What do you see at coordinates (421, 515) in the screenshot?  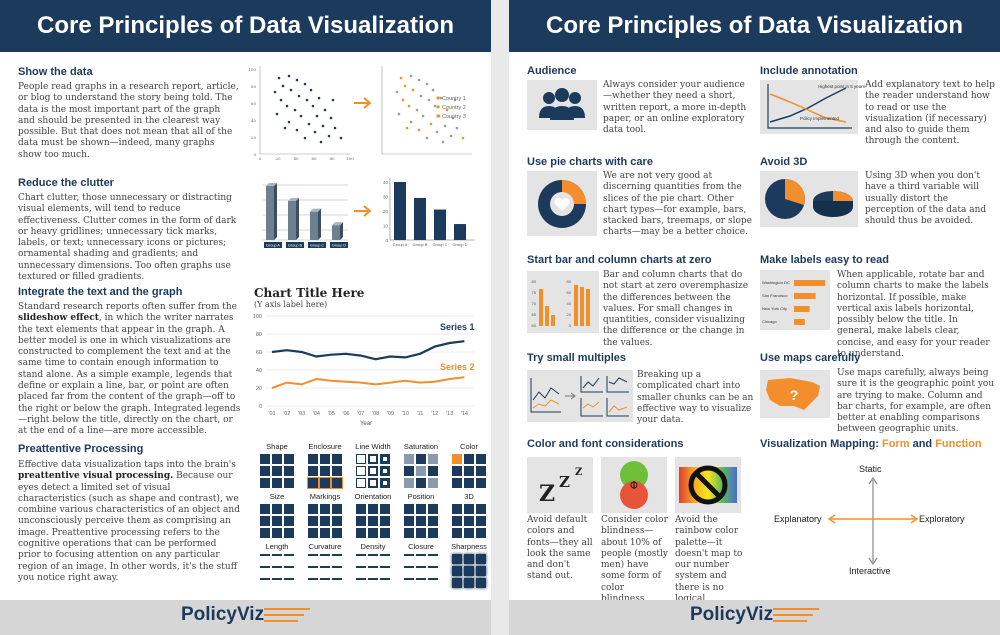 I see `preattentive-cell: Position` at bounding box center [421, 515].